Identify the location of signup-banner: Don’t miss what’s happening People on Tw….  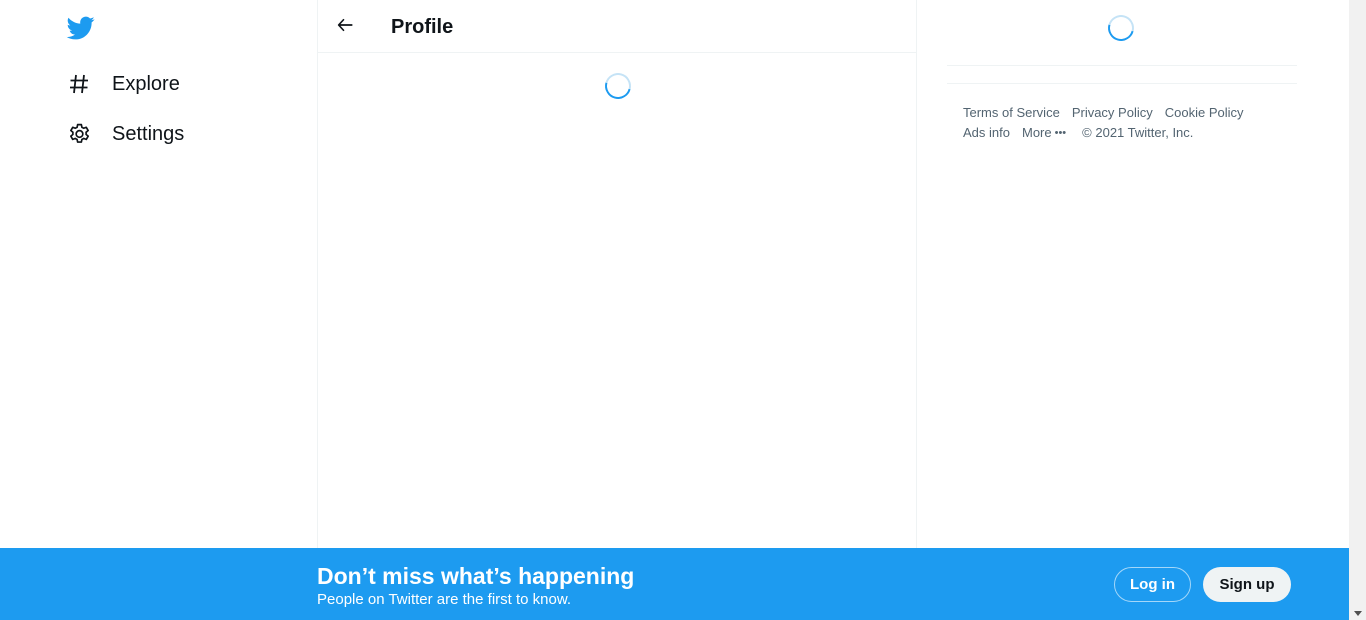
(674, 584).